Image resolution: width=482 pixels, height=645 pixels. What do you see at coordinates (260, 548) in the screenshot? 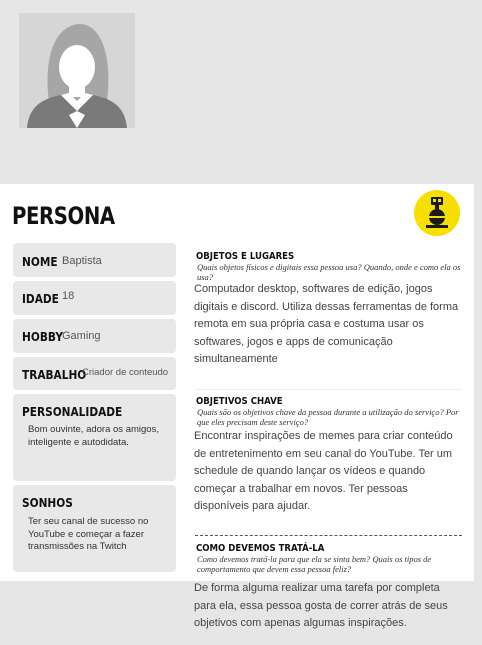
I see `treatment-heading: COMO DEVEMOS TRATÁ-LA` at bounding box center [260, 548].